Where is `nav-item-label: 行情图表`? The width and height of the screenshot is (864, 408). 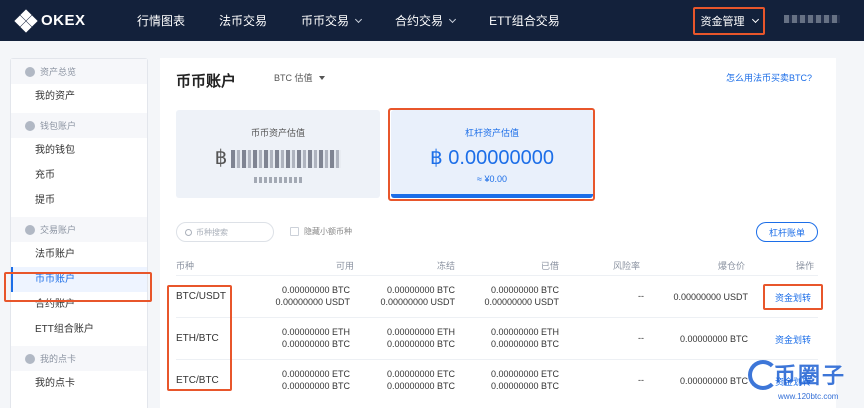
nav-item-label: 行情图表 is located at coordinates (161, 21).